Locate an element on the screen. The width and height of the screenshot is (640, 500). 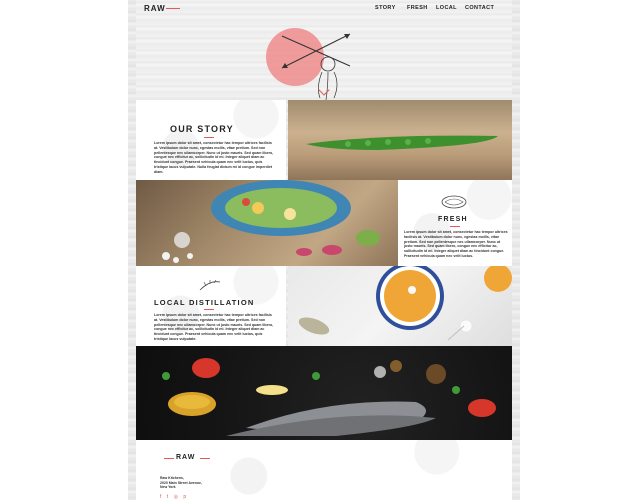
salad-photo is located at coordinates (267, 223).